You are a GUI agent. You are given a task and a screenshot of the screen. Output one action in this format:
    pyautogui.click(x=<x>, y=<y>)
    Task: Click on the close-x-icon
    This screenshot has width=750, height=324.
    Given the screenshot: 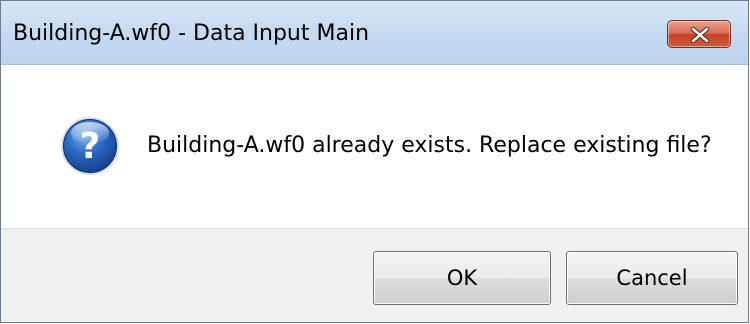 What is the action you would take?
    pyautogui.click(x=700, y=35)
    